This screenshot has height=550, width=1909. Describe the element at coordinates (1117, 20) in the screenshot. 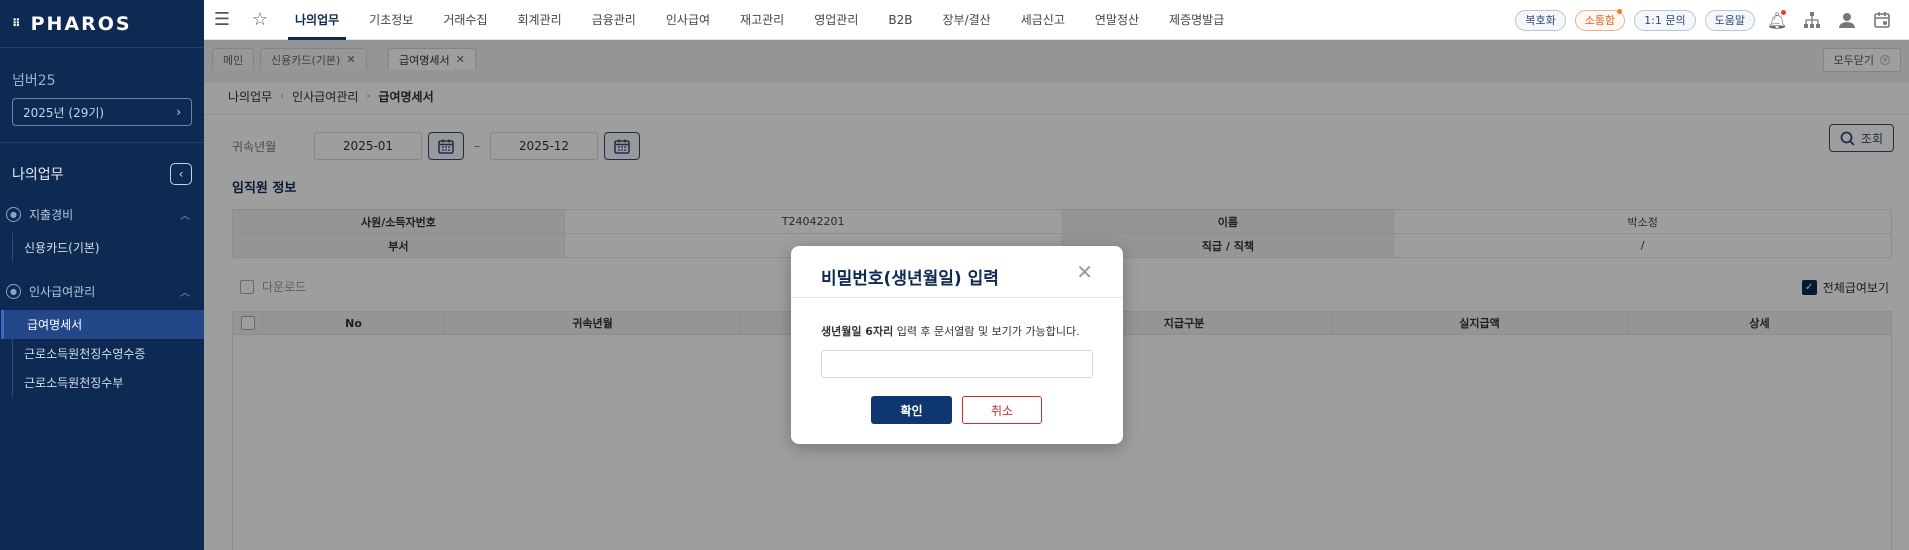

I see `nav-year-end: 연말정산` at that location.